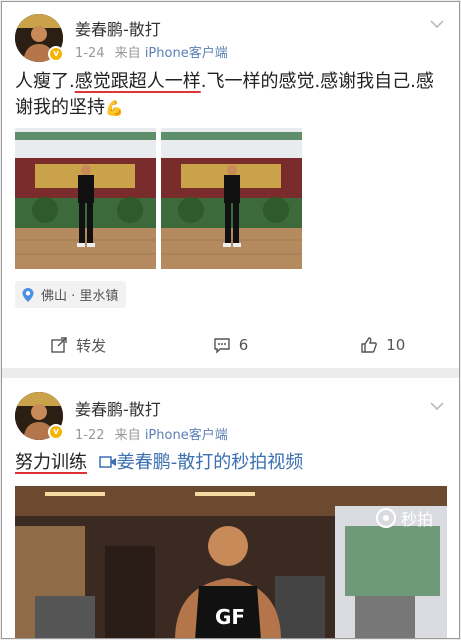  I want to click on post-text: 努力训练 姜春鹏-散打的秒拍视频, so click(230, 463).